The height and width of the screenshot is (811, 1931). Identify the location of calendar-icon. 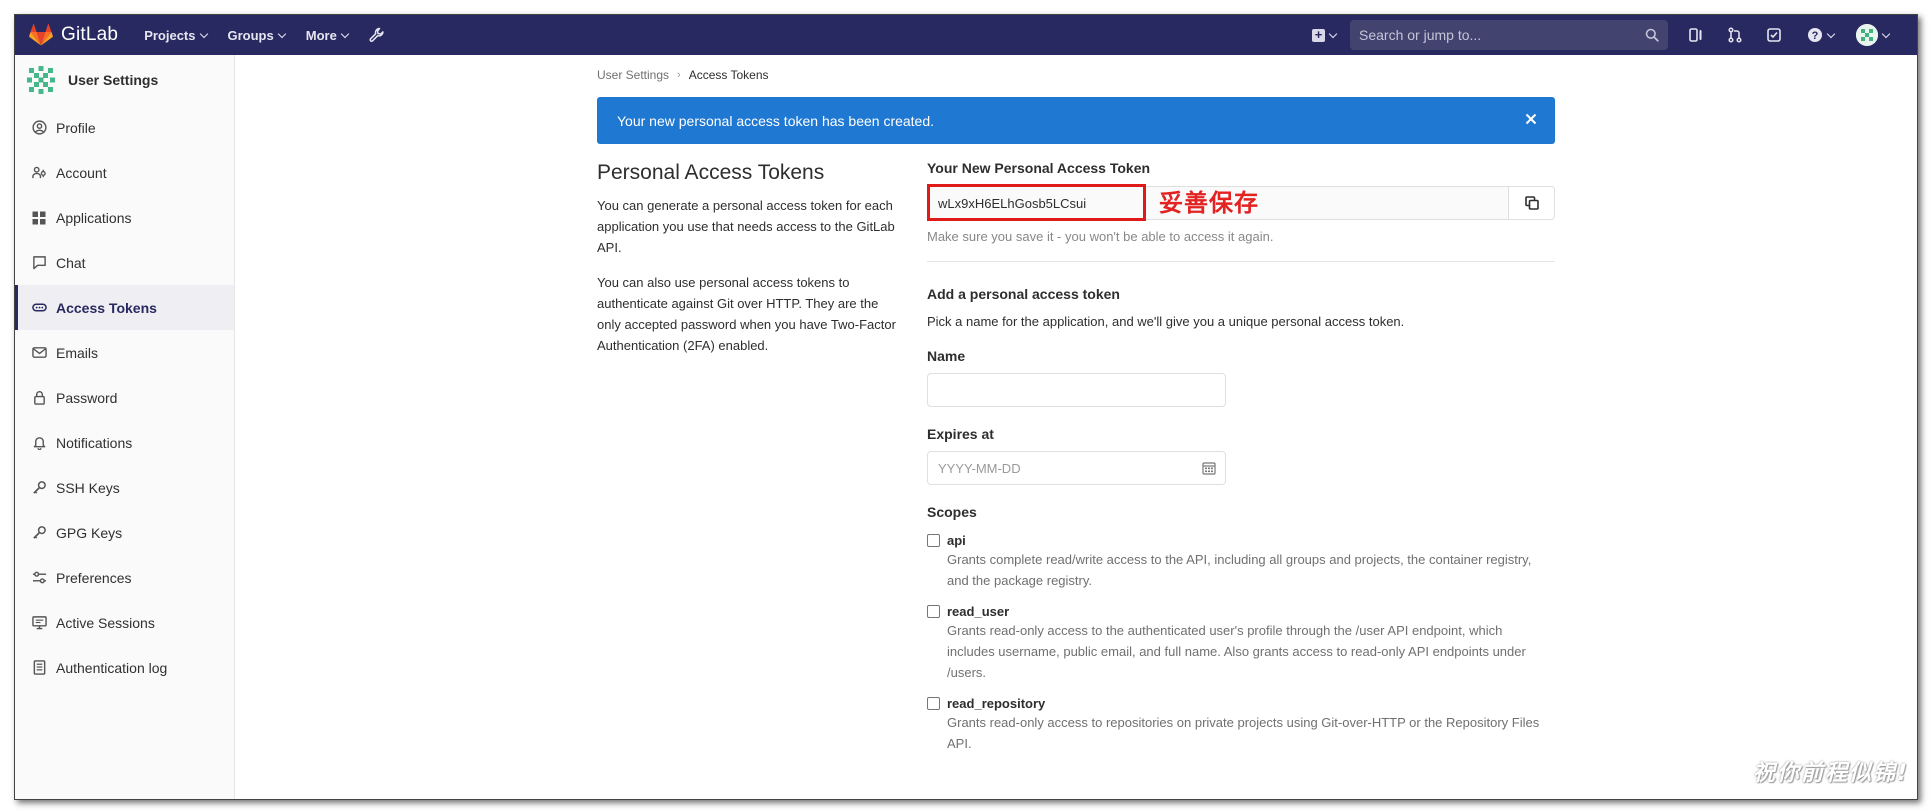
(1209, 468).